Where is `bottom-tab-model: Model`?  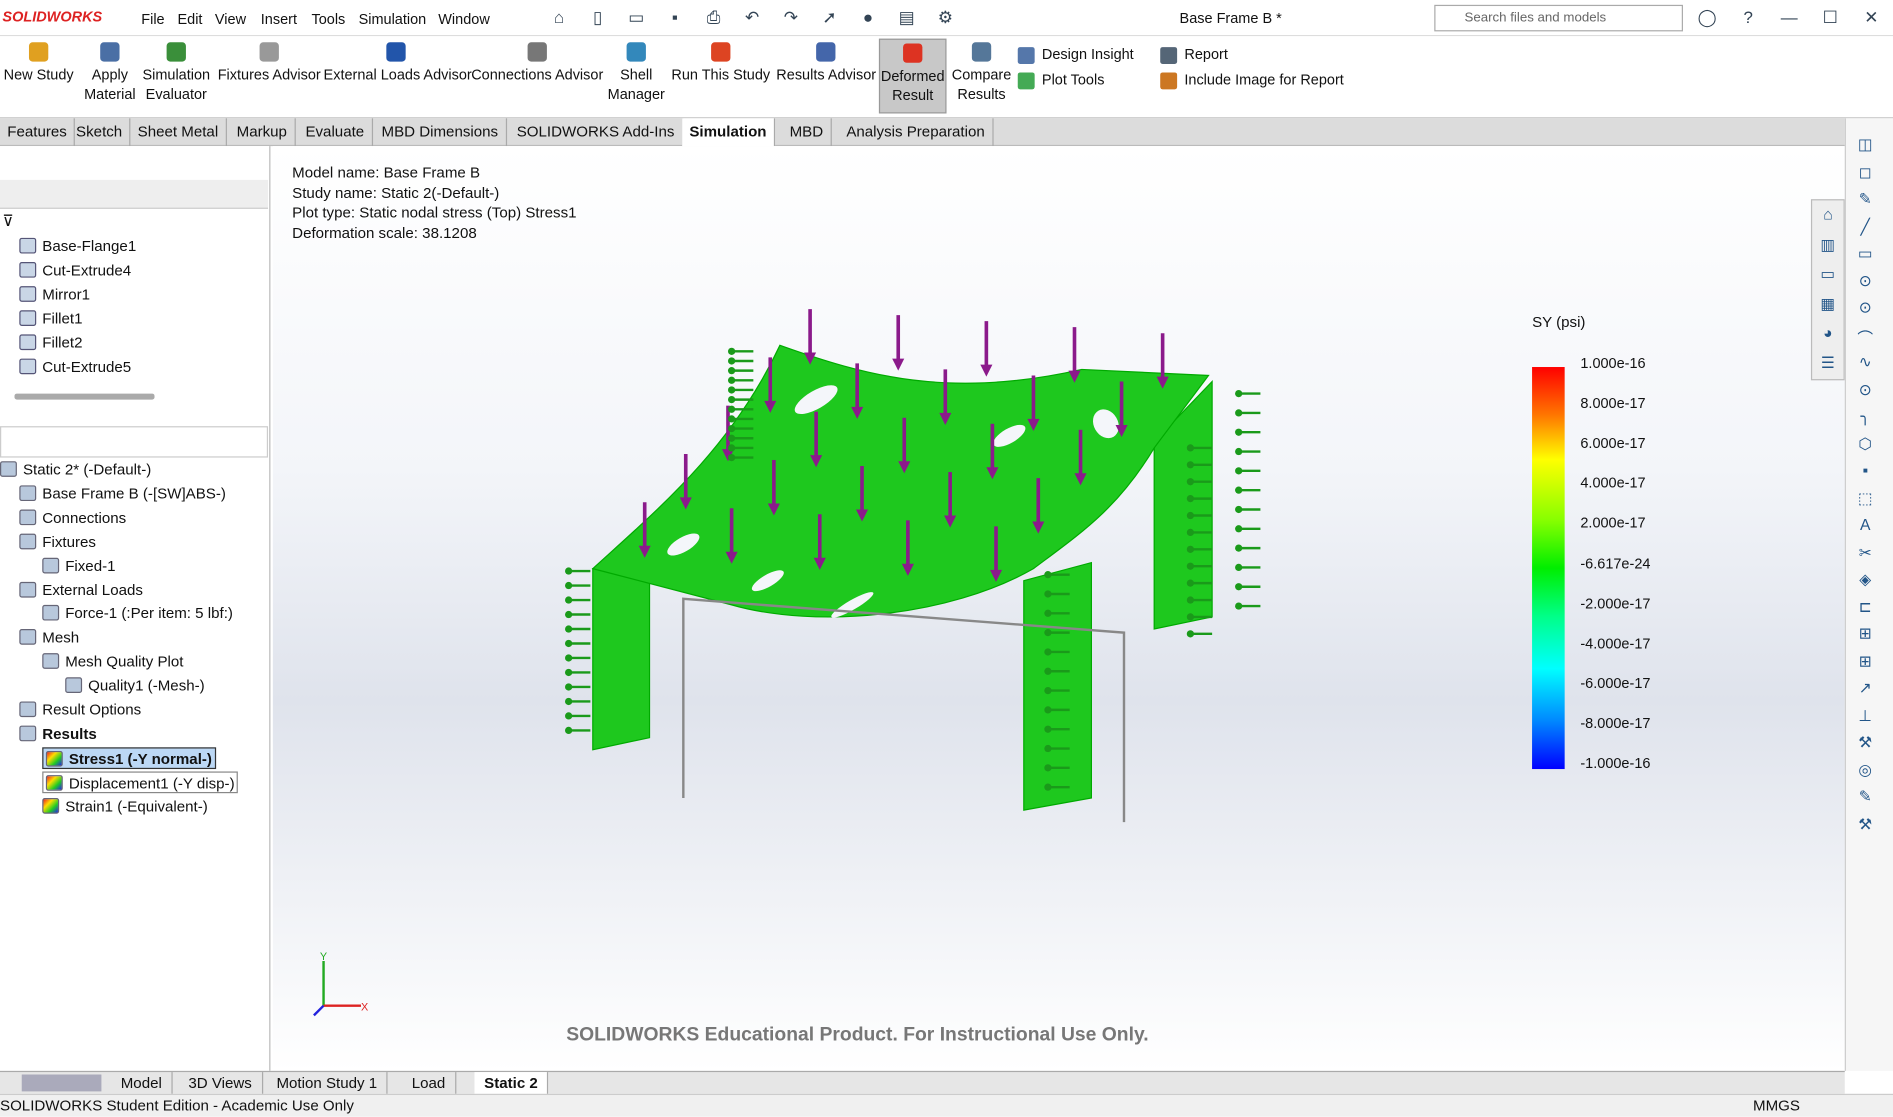
bottom-tab-model: Model is located at coordinates (142, 1084).